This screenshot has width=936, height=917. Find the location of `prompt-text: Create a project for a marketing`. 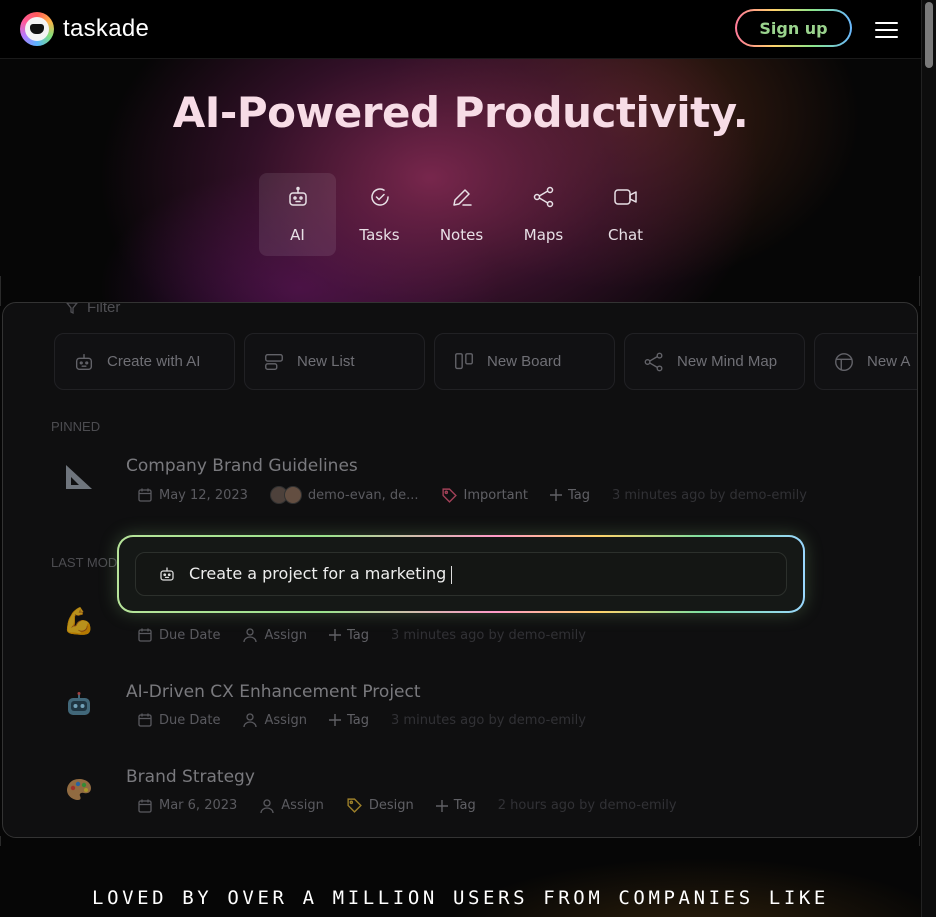

prompt-text: Create a project for a marketing is located at coordinates (318, 574).